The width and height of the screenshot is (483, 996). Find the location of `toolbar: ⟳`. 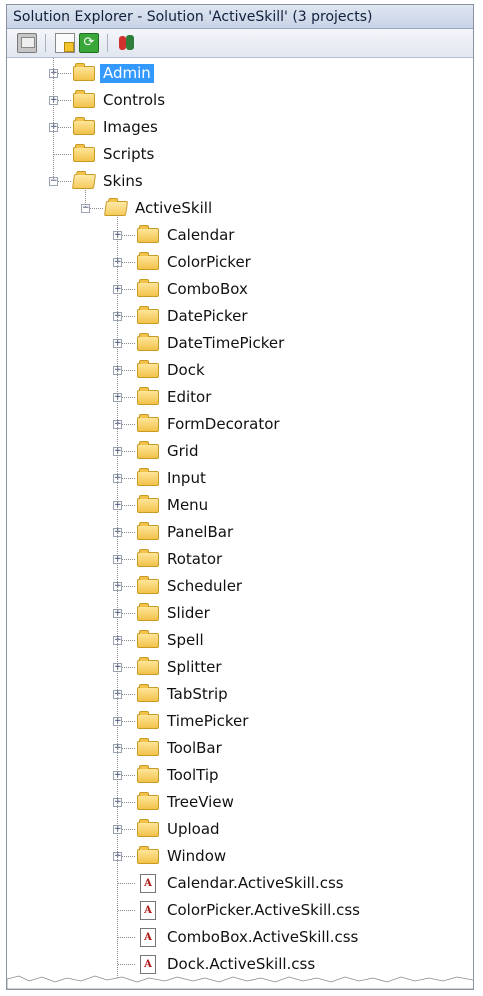

toolbar: ⟳ is located at coordinates (240, 43).